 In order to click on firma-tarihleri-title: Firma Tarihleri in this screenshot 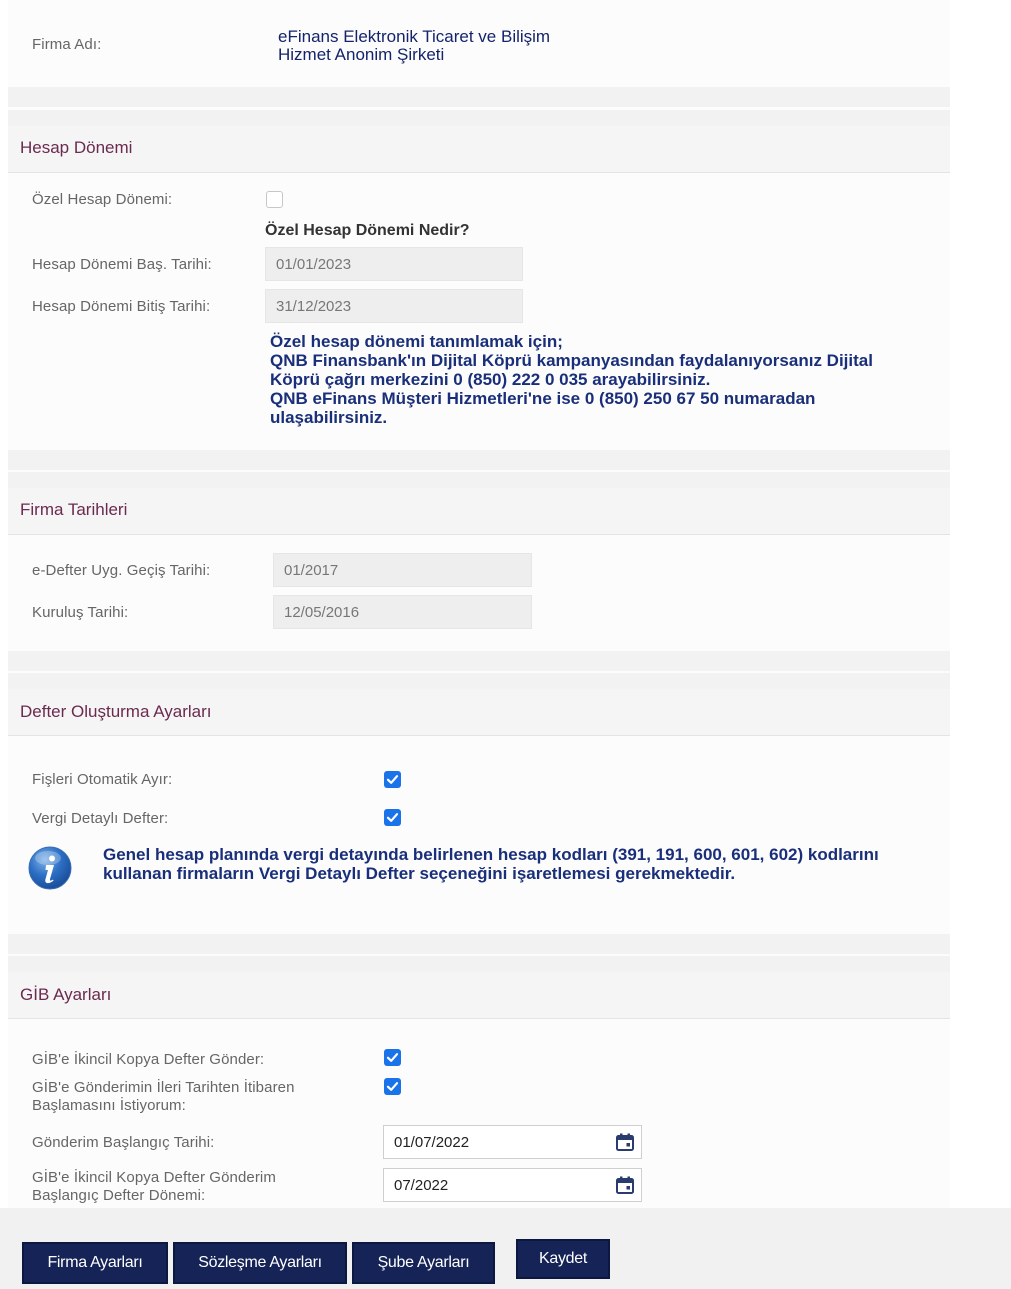, I will do `click(74, 509)`.